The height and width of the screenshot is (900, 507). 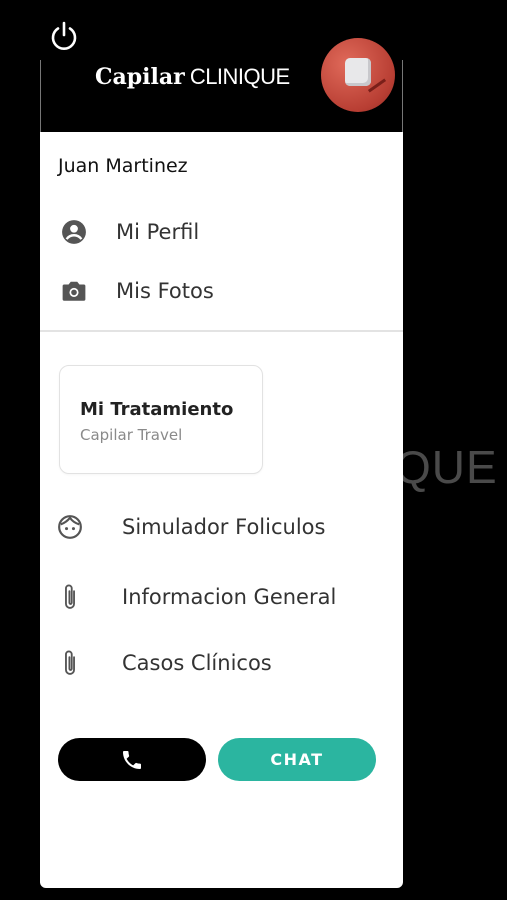 What do you see at coordinates (224, 527) in the screenshot?
I see `link-label: Simulador Foliculos` at bounding box center [224, 527].